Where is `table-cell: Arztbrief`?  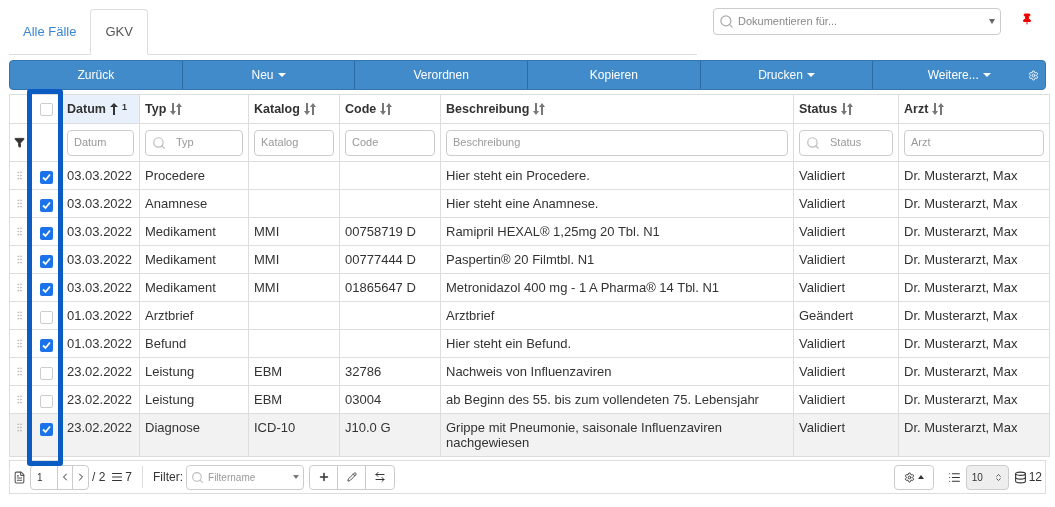
table-cell: Arztbrief is located at coordinates (169, 315).